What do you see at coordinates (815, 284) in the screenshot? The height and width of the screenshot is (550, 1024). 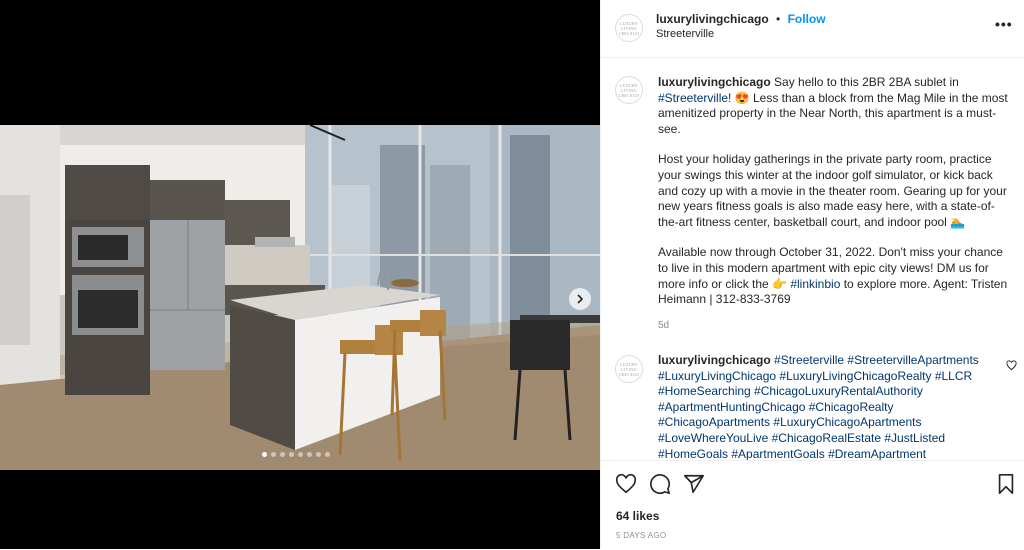 I see `hashtag-link: #linkinbio` at bounding box center [815, 284].